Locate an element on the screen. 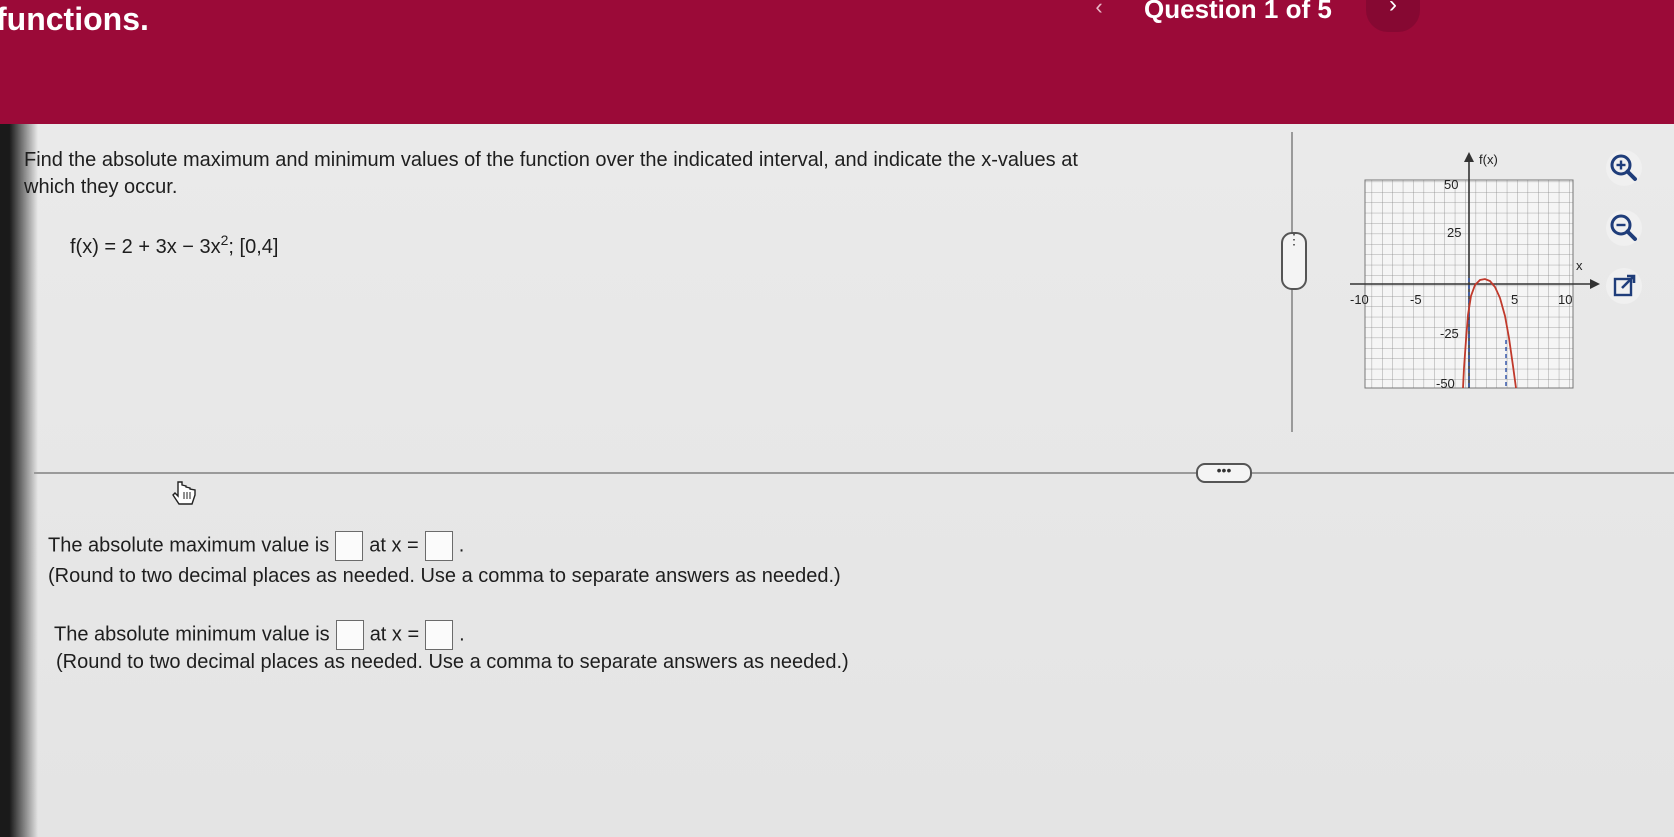 Image resolution: width=1674 pixels, height=837 pixels. function-graph: f(x) x 50 25 -25 -50 -10 -5 5 10 is located at coordinates (1465, 271).